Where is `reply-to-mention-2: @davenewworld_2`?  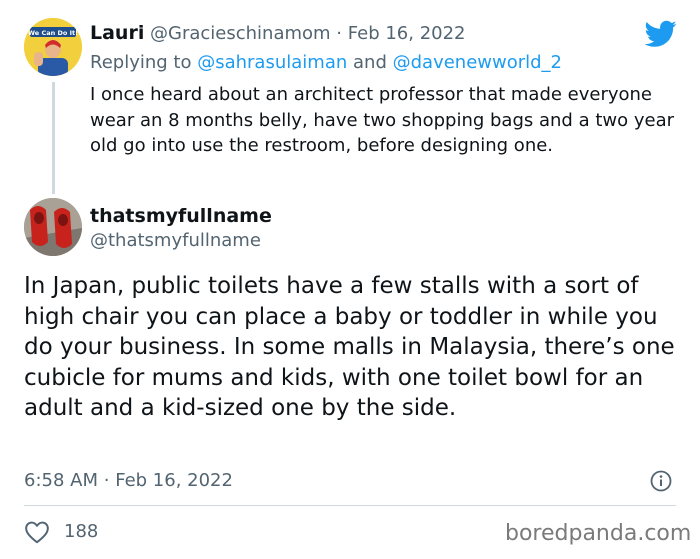 reply-to-mention-2: @davenewworld_2 is located at coordinates (477, 62).